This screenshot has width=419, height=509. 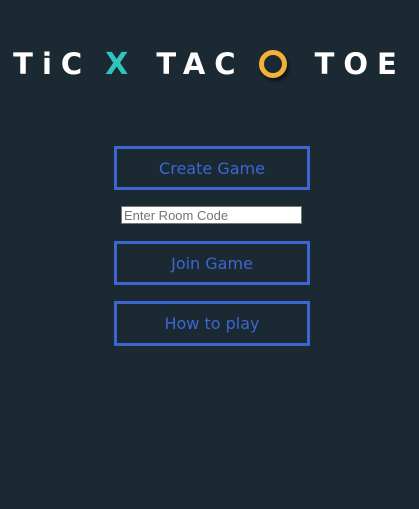 What do you see at coordinates (212, 323) in the screenshot?
I see `how-to-play-button: How to play` at bounding box center [212, 323].